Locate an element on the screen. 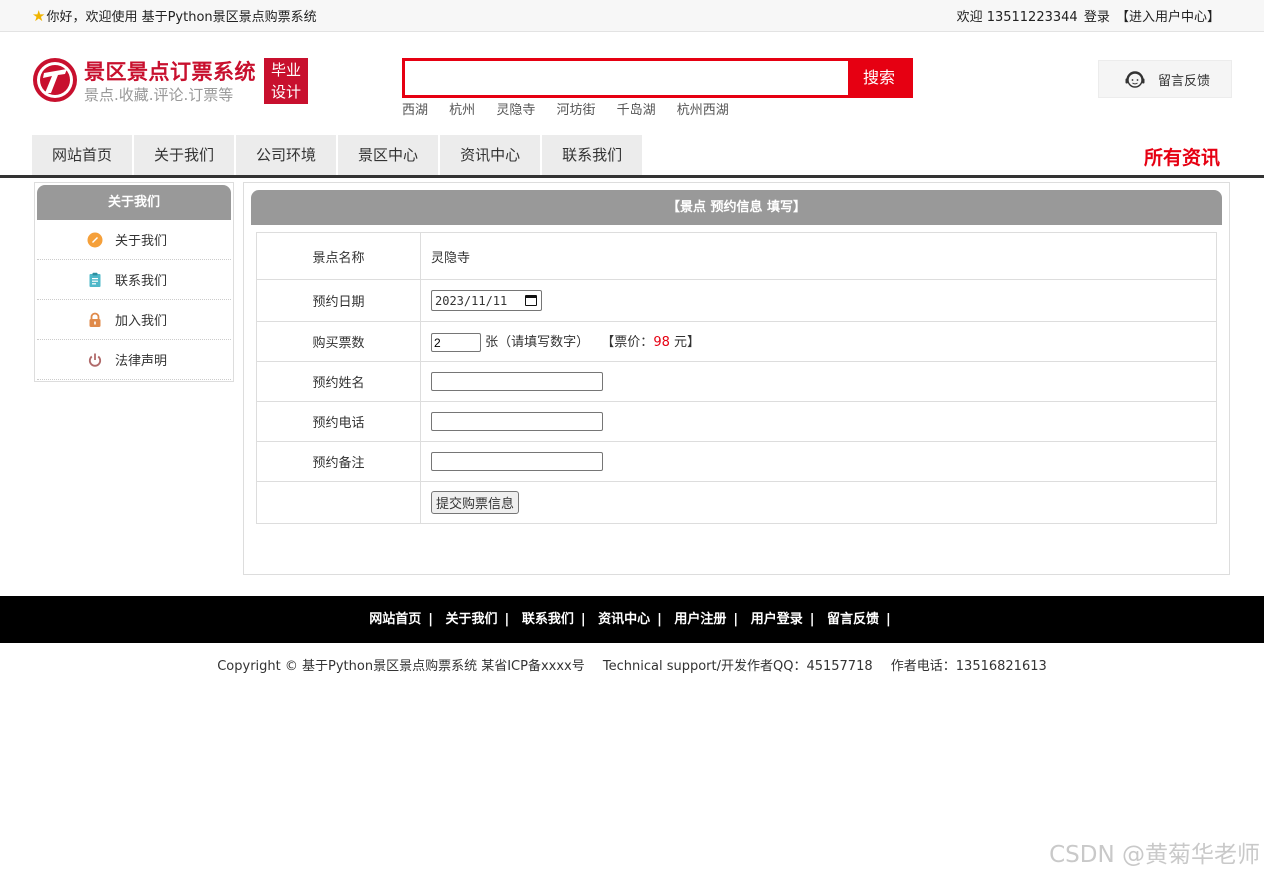 The width and height of the screenshot is (1264, 872). date-label: 预约日期 is located at coordinates (338, 300).